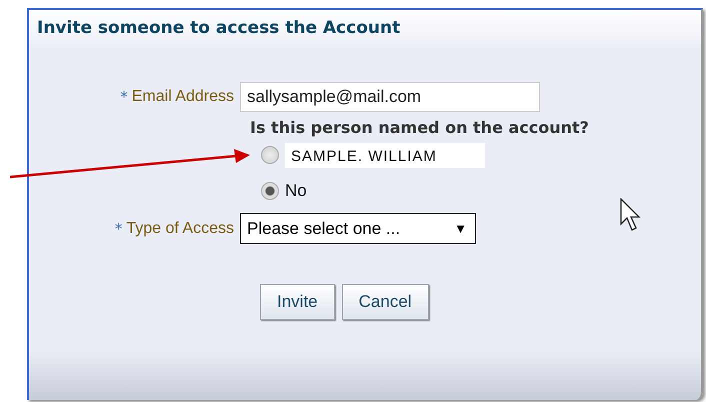 The image size is (706, 402). I want to click on field-label: Type of Access, so click(180, 229).